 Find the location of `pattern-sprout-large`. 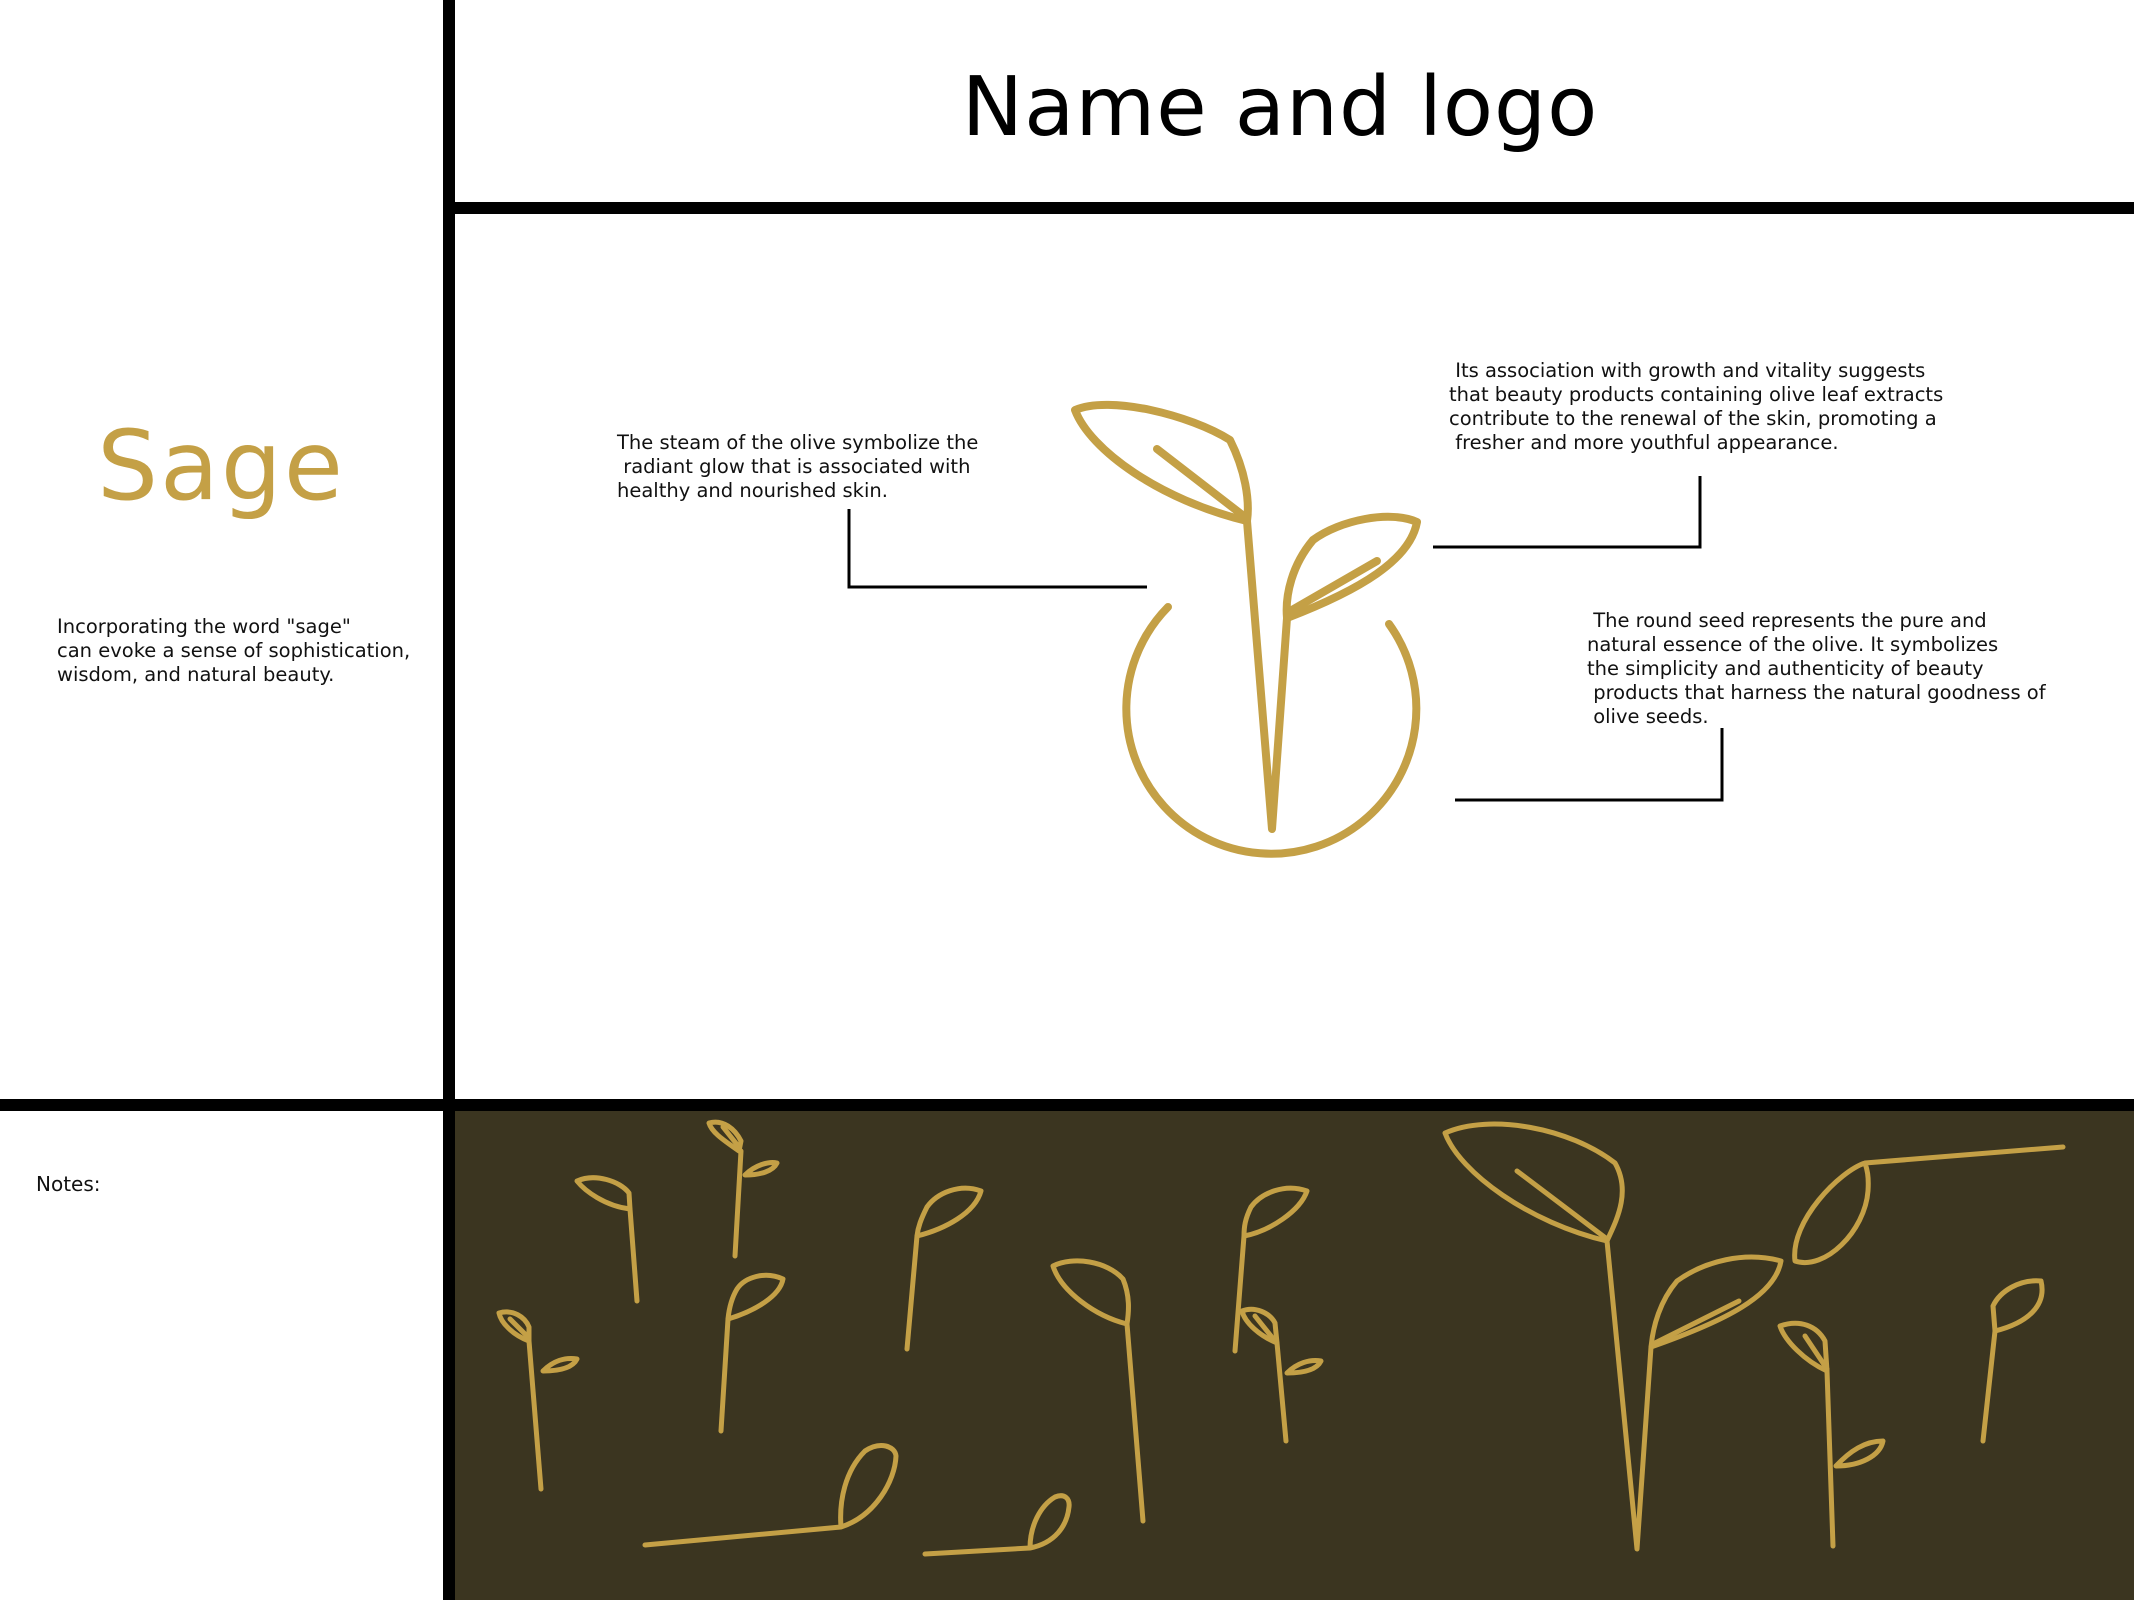

pattern-sprout-large is located at coordinates (1613, 1336).